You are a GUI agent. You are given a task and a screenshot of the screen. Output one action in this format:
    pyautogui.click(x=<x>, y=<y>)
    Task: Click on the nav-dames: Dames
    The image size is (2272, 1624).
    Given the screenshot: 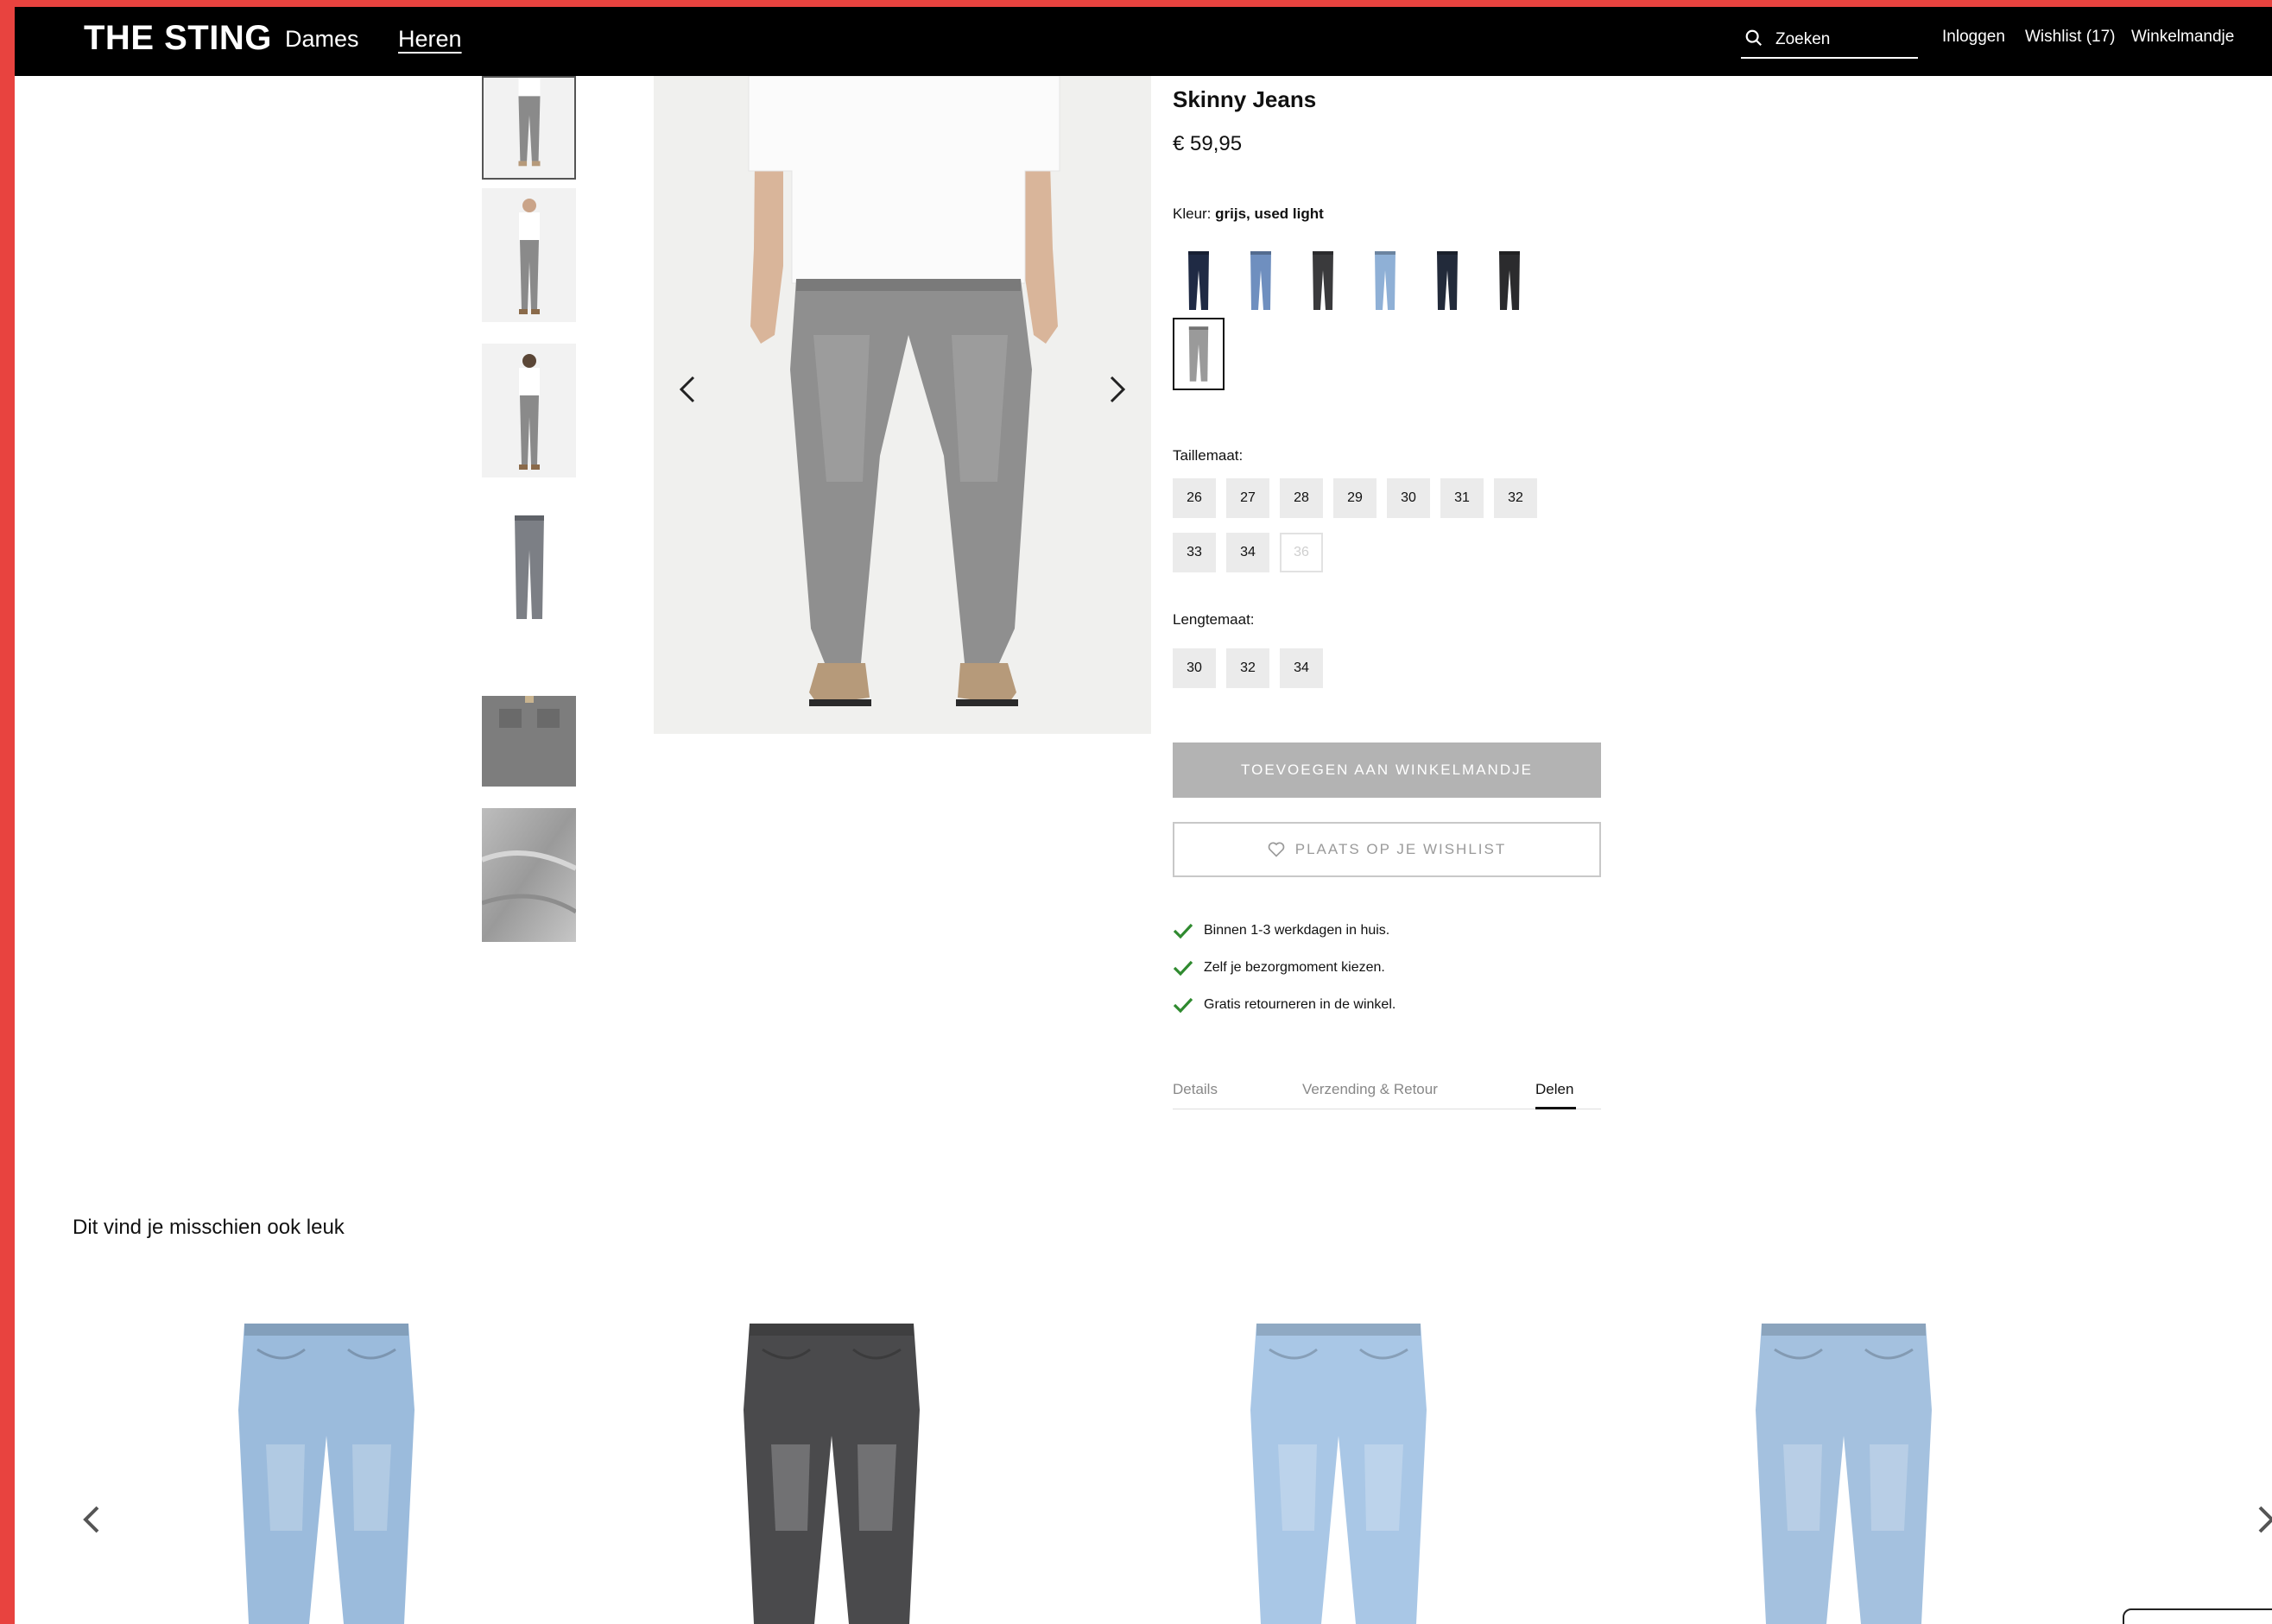 What is the action you would take?
    pyautogui.click(x=322, y=39)
    